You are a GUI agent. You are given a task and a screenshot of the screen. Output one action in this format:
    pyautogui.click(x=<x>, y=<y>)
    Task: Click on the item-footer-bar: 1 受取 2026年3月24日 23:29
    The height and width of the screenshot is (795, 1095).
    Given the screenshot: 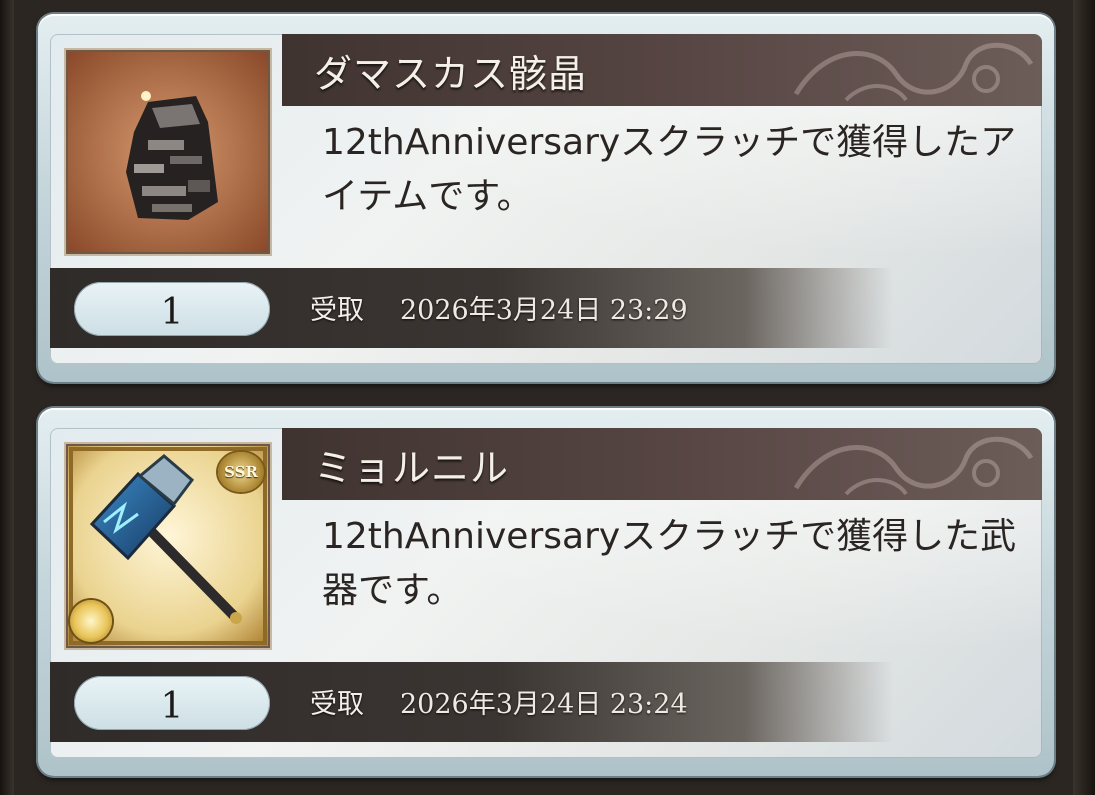 What is the action you would take?
    pyautogui.click(x=546, y=308)
    